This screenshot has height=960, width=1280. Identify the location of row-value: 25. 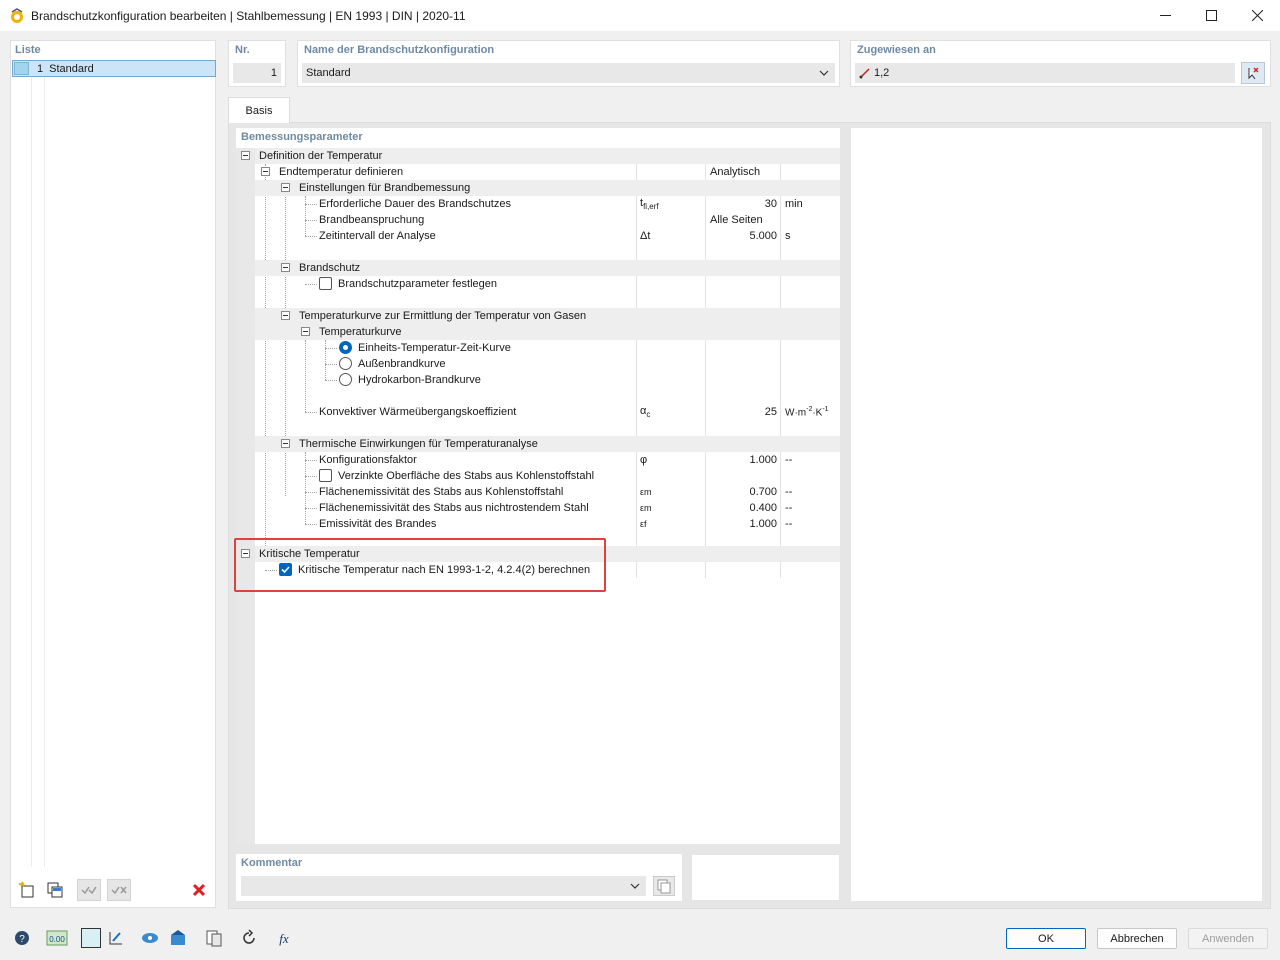
(771, 412).